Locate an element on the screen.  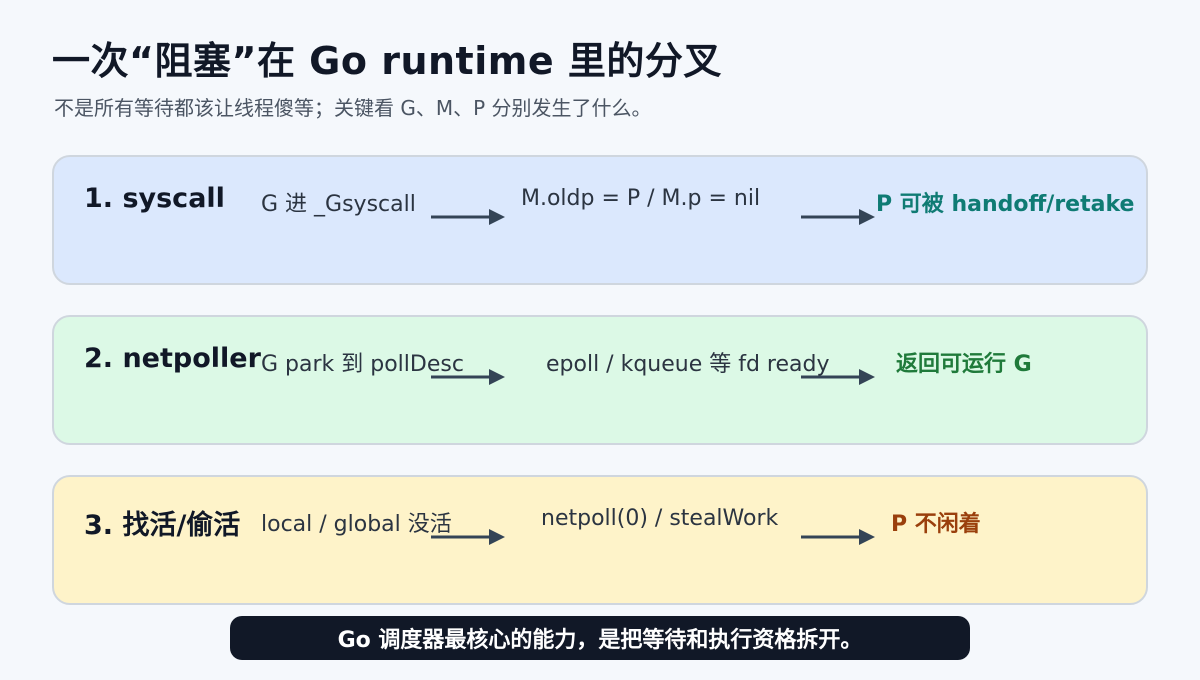
row-result: 返回可运行 G is located at coordinates (964, 364).